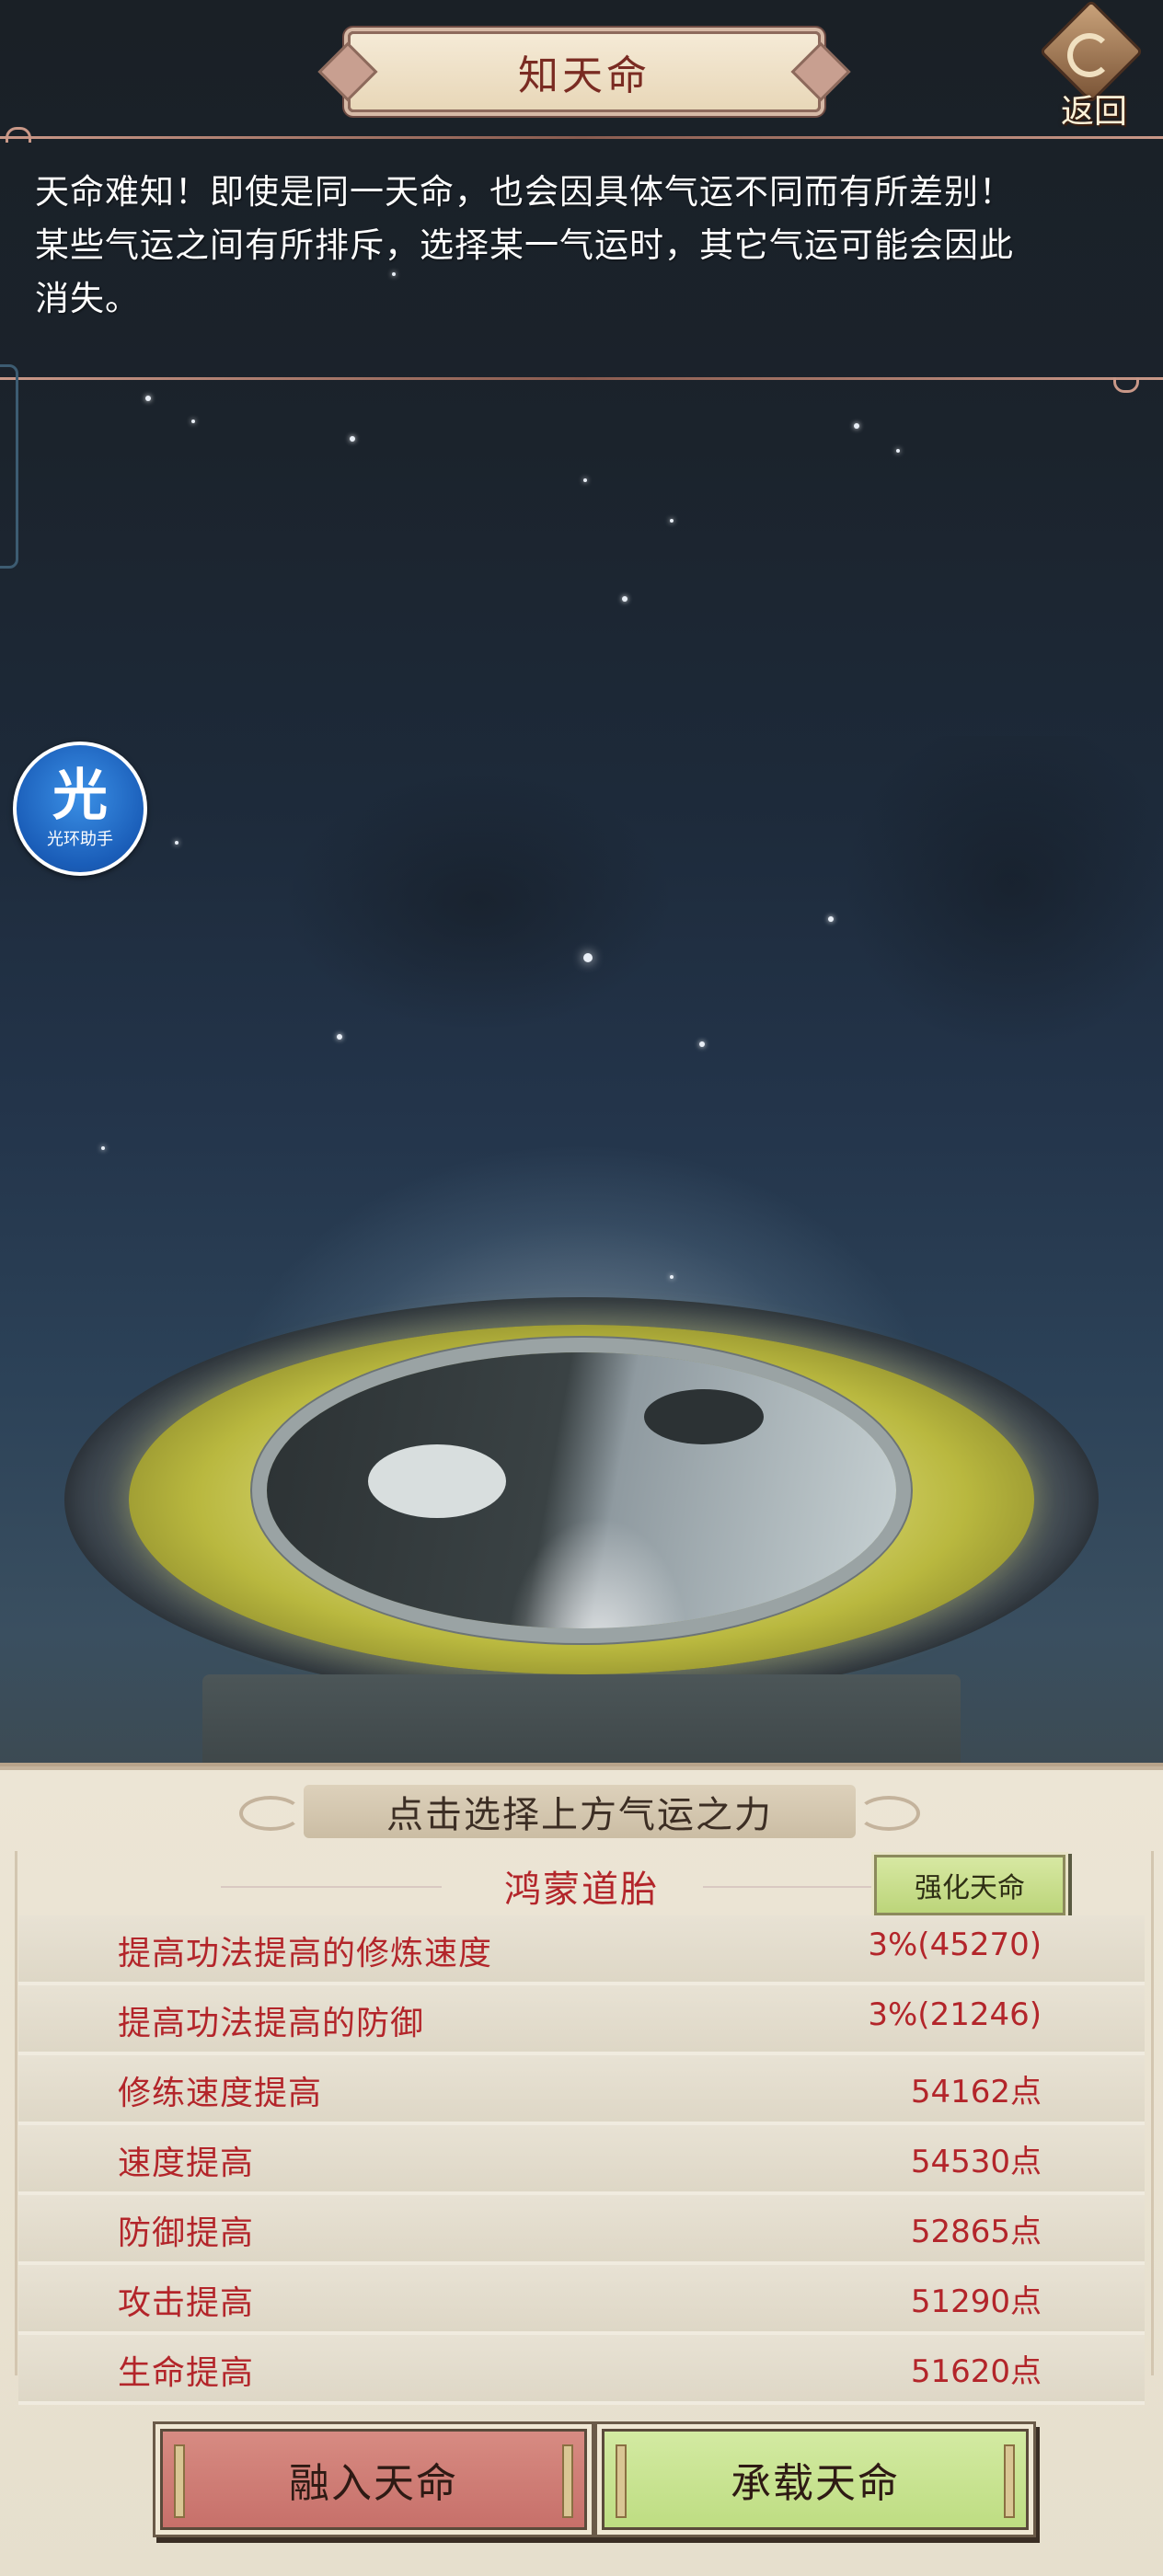 This screenshot has width=1163, height=2576. What do you see at coordinates (976, 2092) in the screenshot?
I see `stat-value: 54162点` at bounding box center [976, 2092].